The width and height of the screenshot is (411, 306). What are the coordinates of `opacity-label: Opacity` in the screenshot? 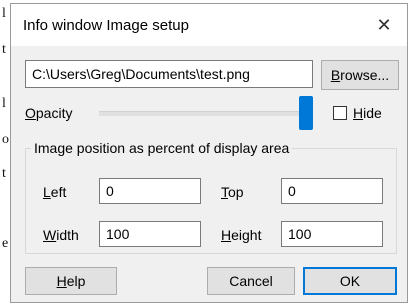 It's located at (48, 113).